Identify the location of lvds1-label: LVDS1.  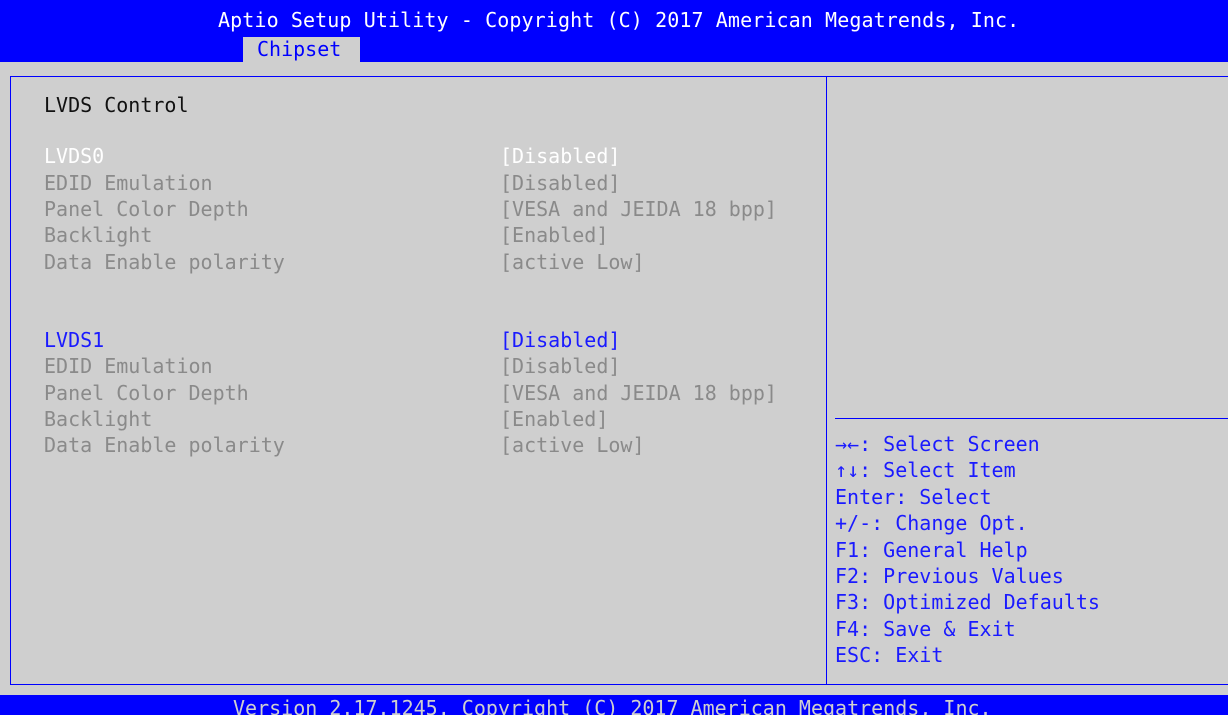
(74, 340).